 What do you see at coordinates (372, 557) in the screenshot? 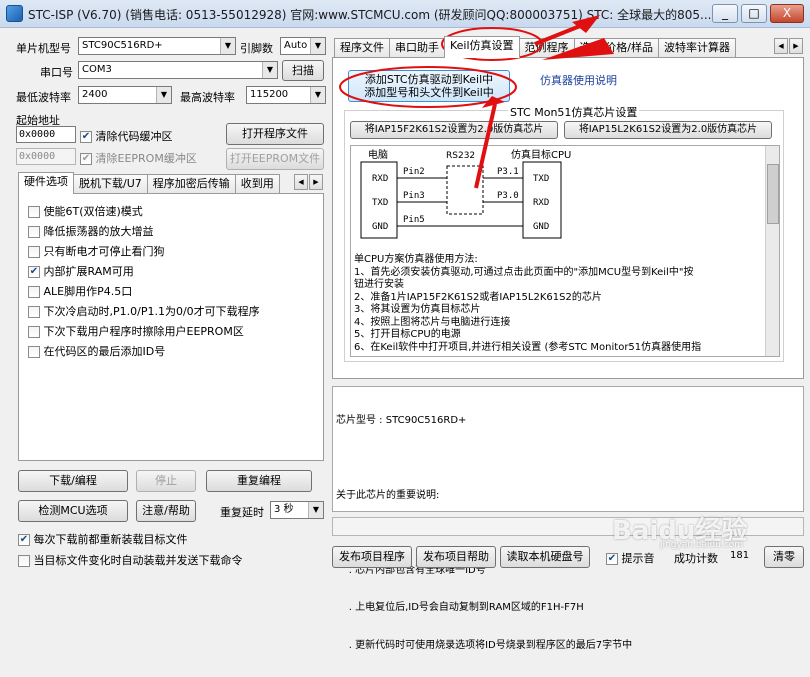
I see `publish-program-button: 发布项目程序` at bounding box center [372, 557].